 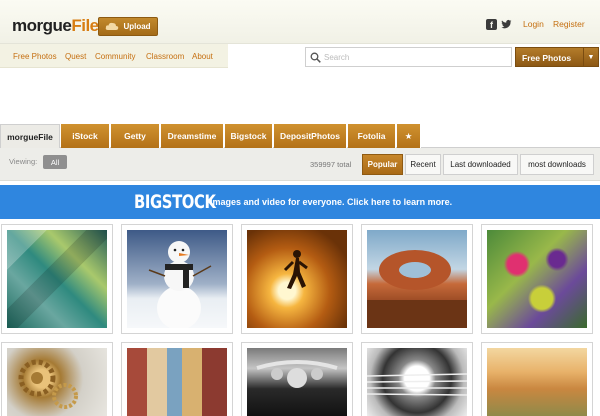 I want to click on search-box, so click(x=408, y=57).